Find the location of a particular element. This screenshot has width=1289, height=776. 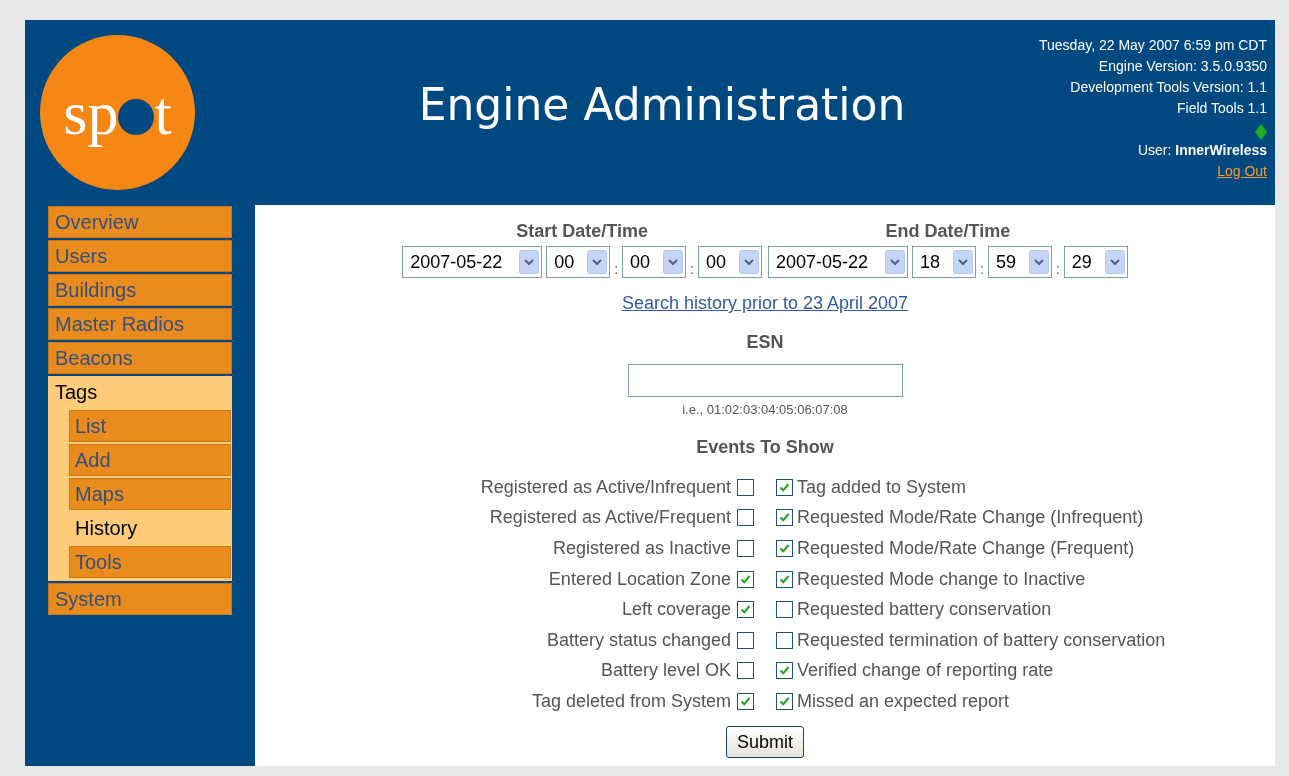

range-label: End Date/Time is located at coordinates (948, 231).